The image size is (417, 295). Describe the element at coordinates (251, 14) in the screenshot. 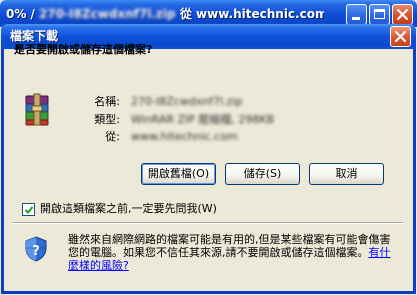

I see `outer-title-suffix: 從 www.hitechnic.com 已完成` at that location.